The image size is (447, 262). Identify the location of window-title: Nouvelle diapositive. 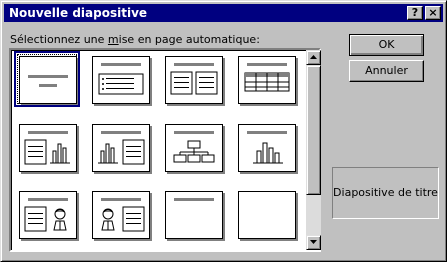
(78, 13).